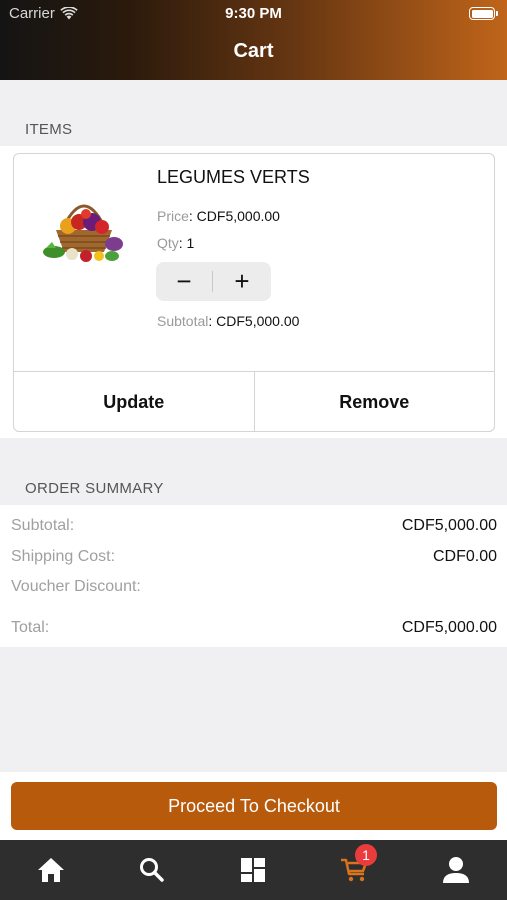  I want to click on stepper-divider, so click(212, 281).